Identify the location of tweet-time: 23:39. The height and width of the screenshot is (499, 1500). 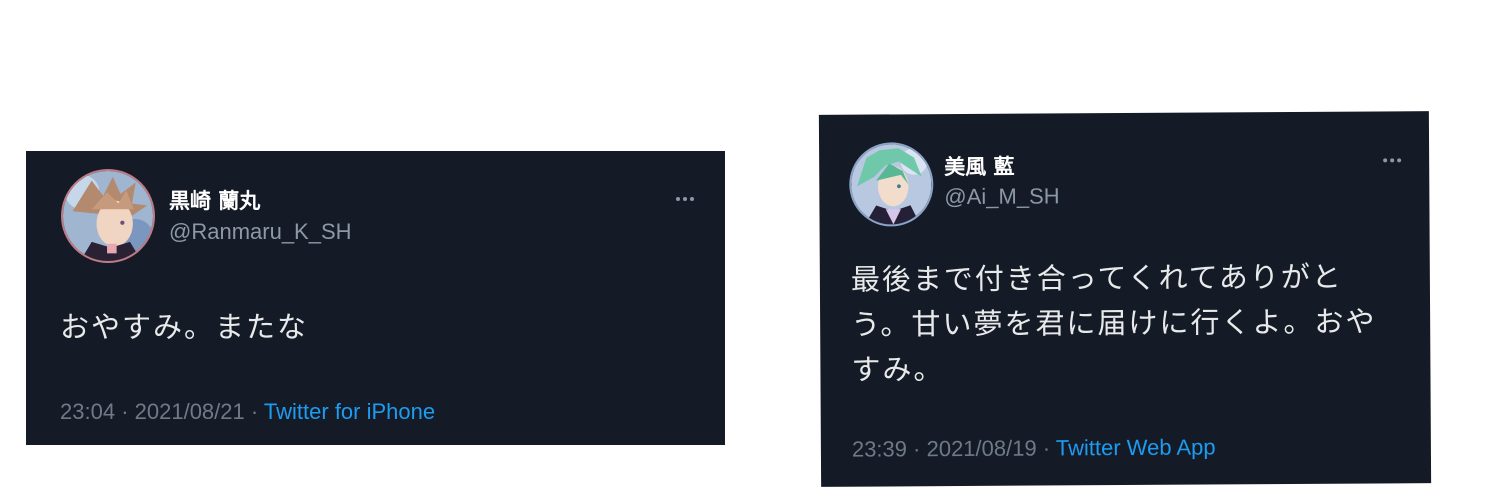
(879, 448).